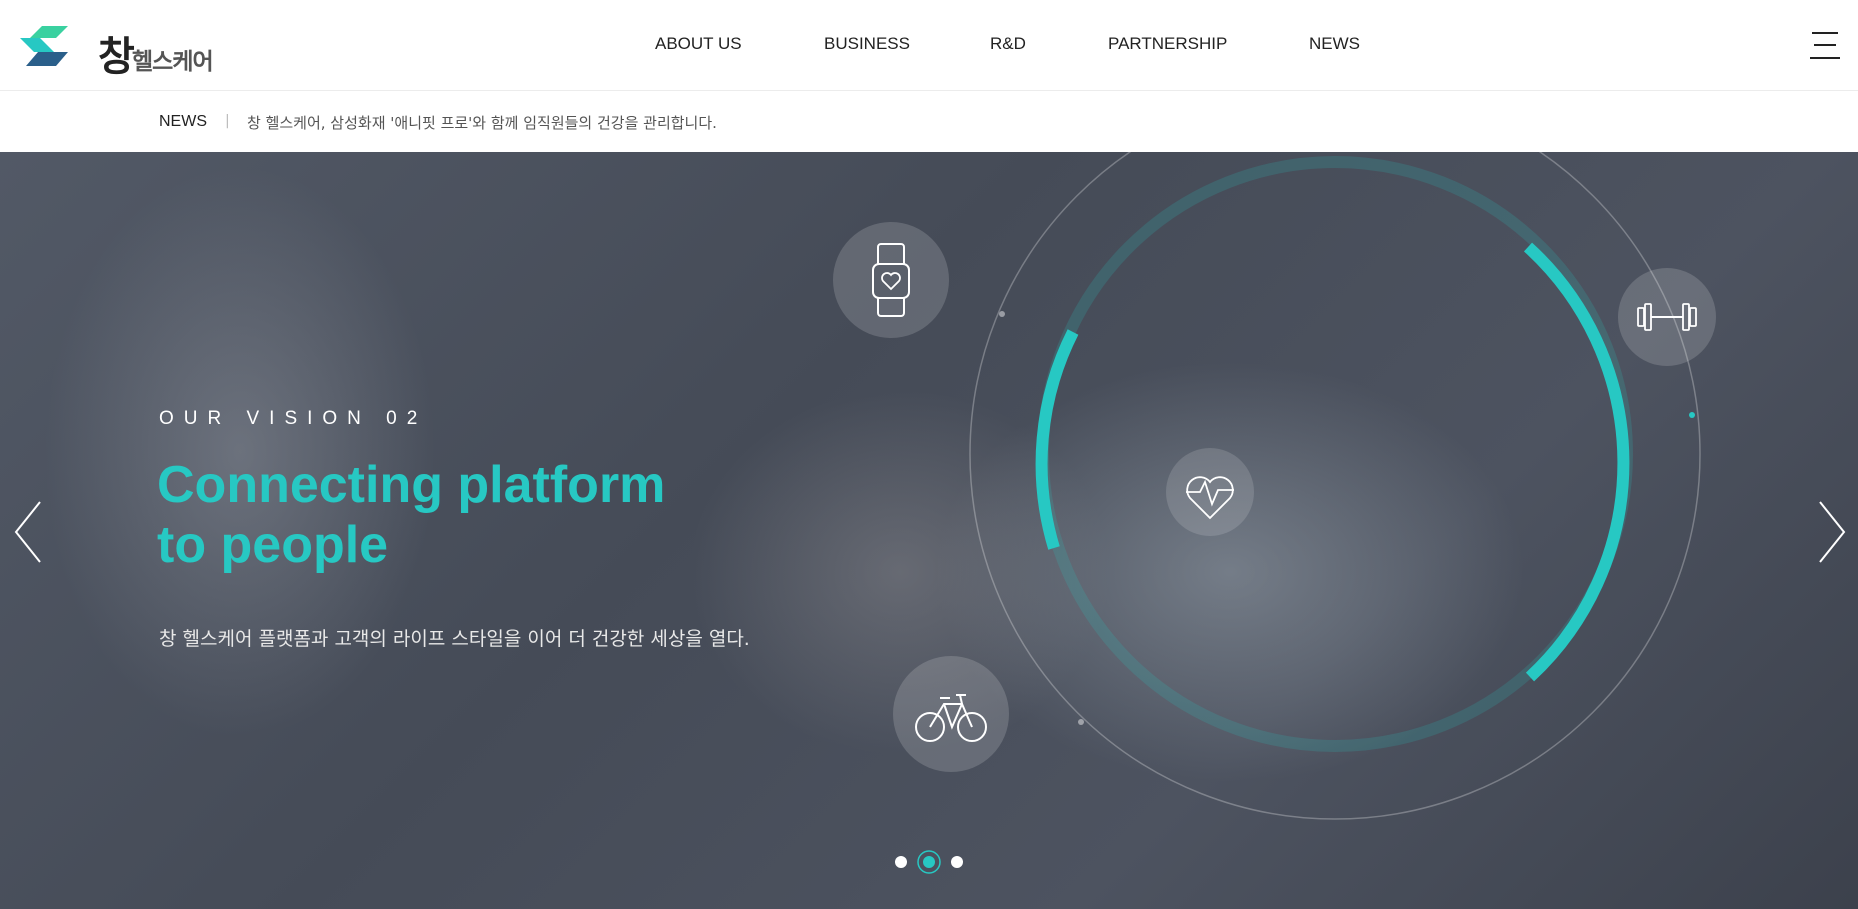 The image size is (1858, 909). Describe the element at coordinates (411, 485) in the screenshot. I see `hero-title-line1: Connecting platform` at that location.